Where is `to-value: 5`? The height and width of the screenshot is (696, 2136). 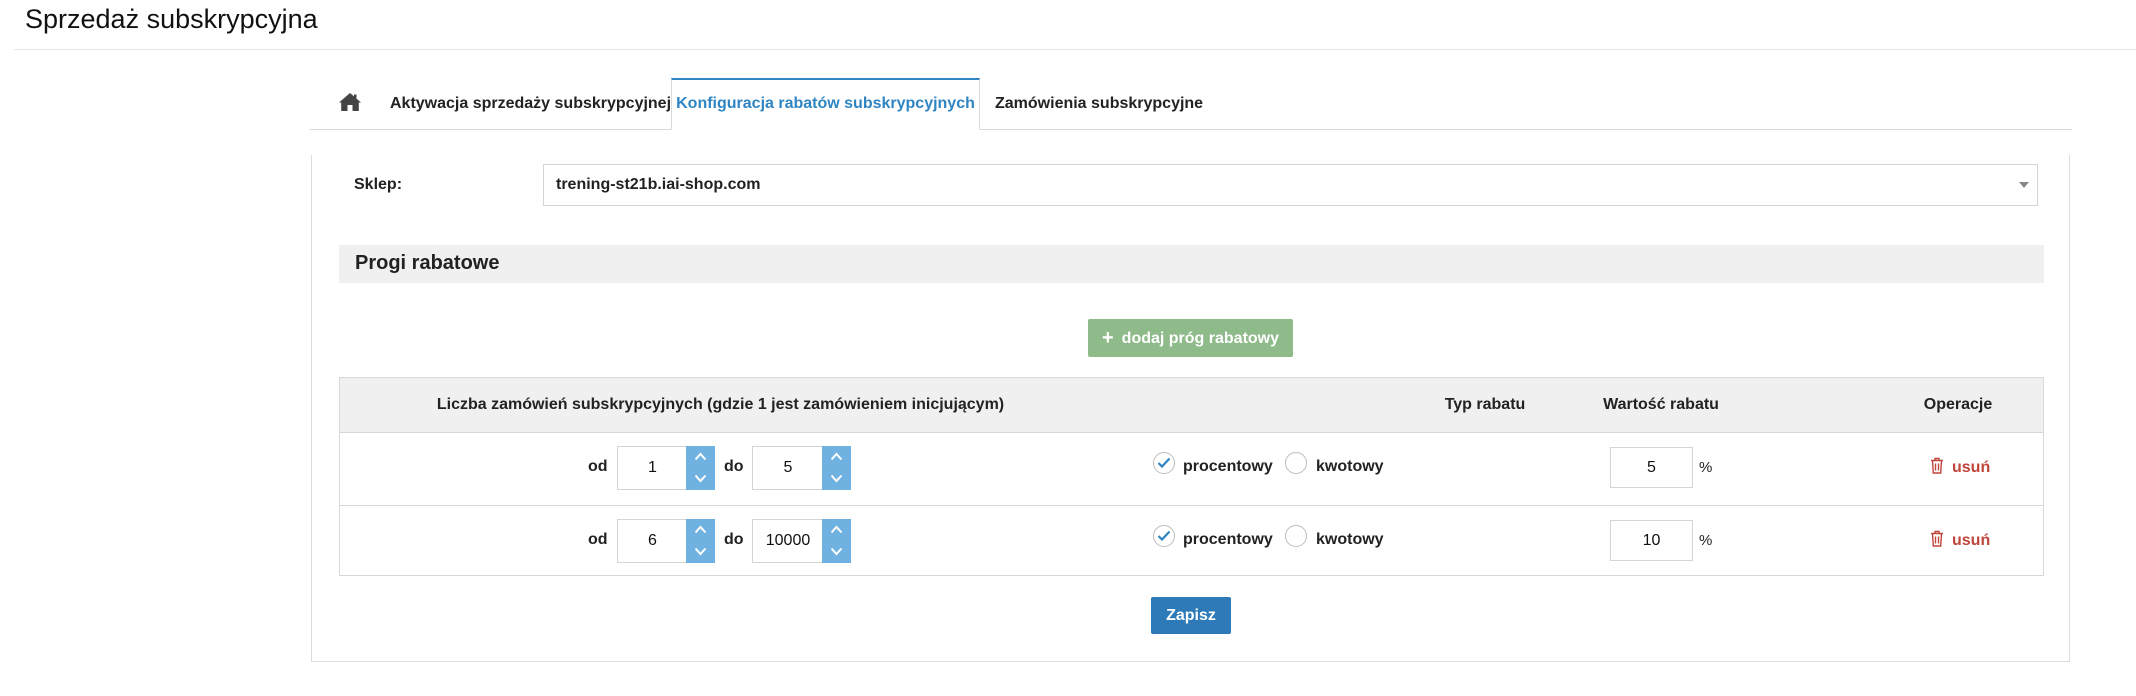 to-value: 5 is located at coordinates (788, 467).